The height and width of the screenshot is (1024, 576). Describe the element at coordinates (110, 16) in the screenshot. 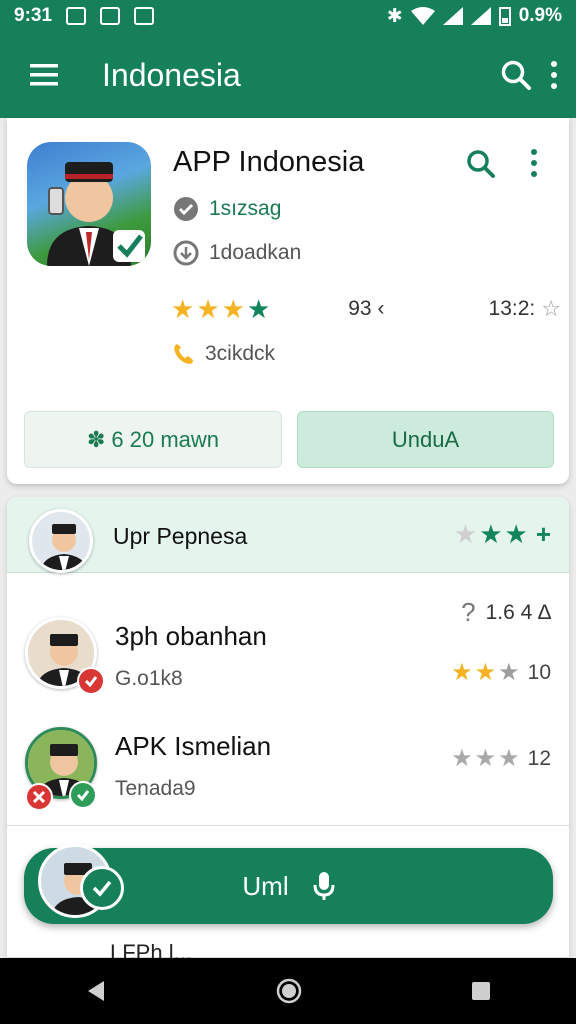

I see `screenshot-icon` at that location.